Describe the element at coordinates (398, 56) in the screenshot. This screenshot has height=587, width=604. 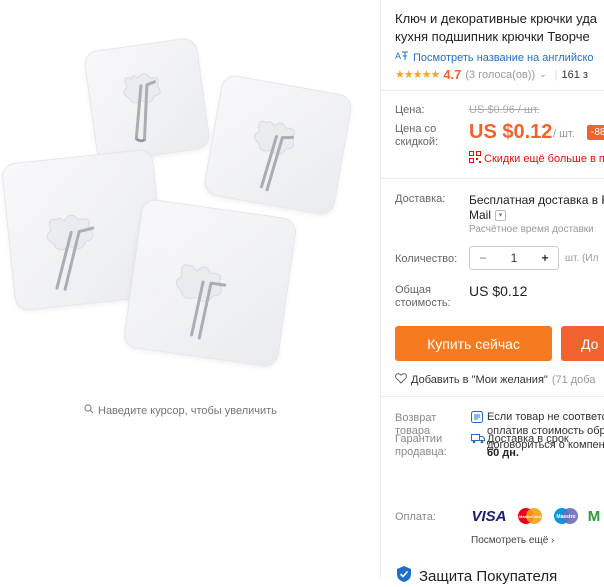
I see `svg-text: A` at that location.